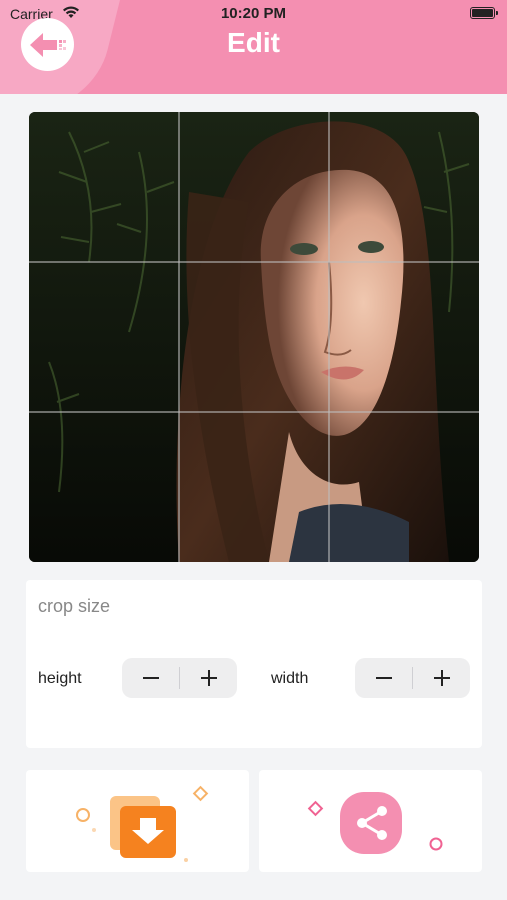 The height and width of the screenshot is (900, 507). What do you see at coordinates (60, 678) in the screenshot?
I see `height-label: height` at bounding box center [60, 678].